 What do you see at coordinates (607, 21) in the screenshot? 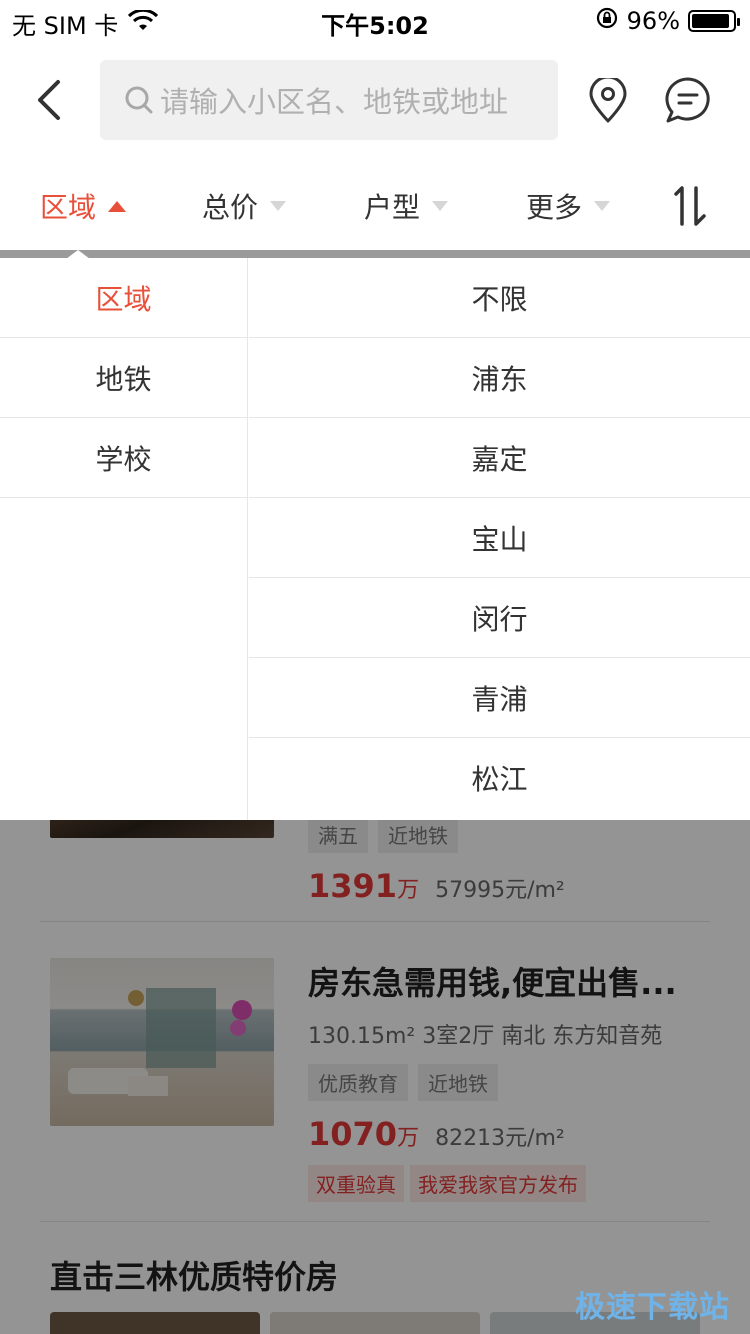
I see `rotation-lock-icon` at bounding box center [607, 21].